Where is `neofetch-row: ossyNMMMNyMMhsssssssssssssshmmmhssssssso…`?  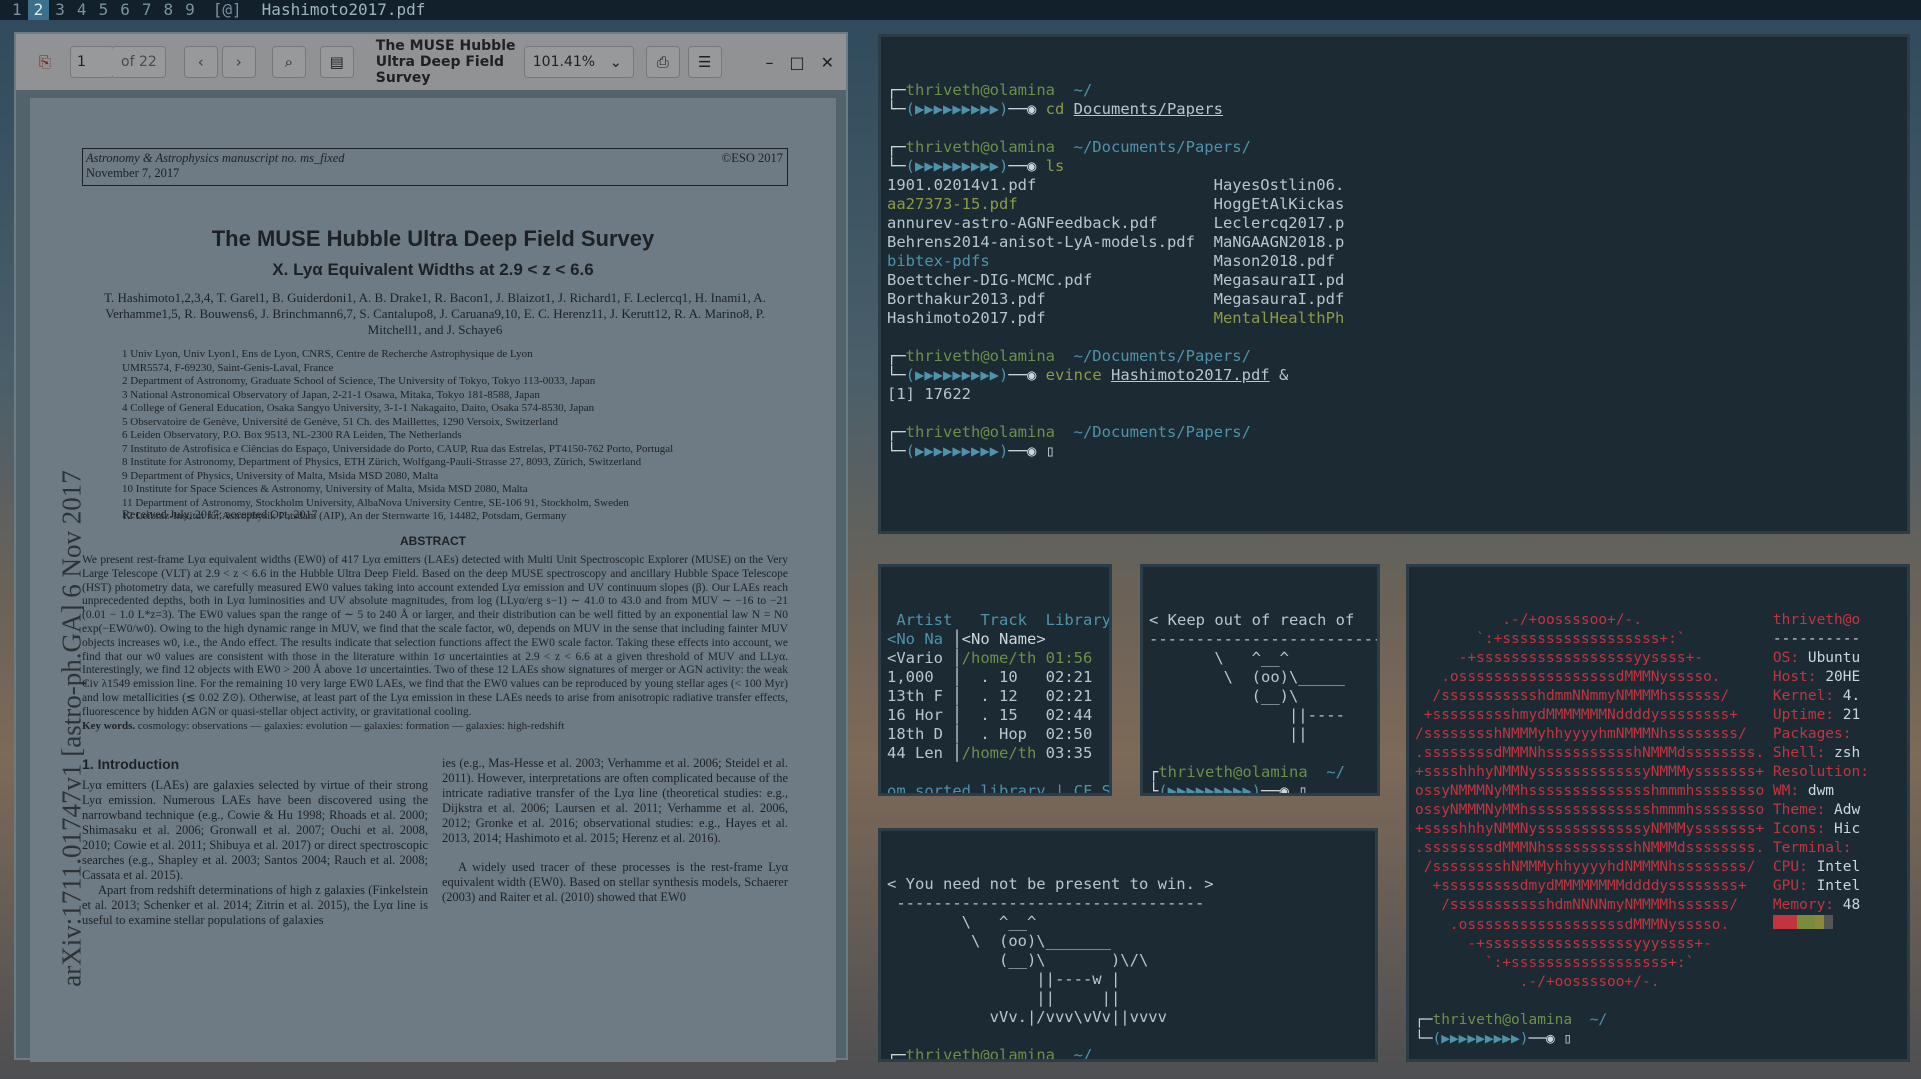
neofetch-row: ossyNMMMNyMMhsssssssssssssshmmmhssssssso… is located at coordinates (1658, 810).